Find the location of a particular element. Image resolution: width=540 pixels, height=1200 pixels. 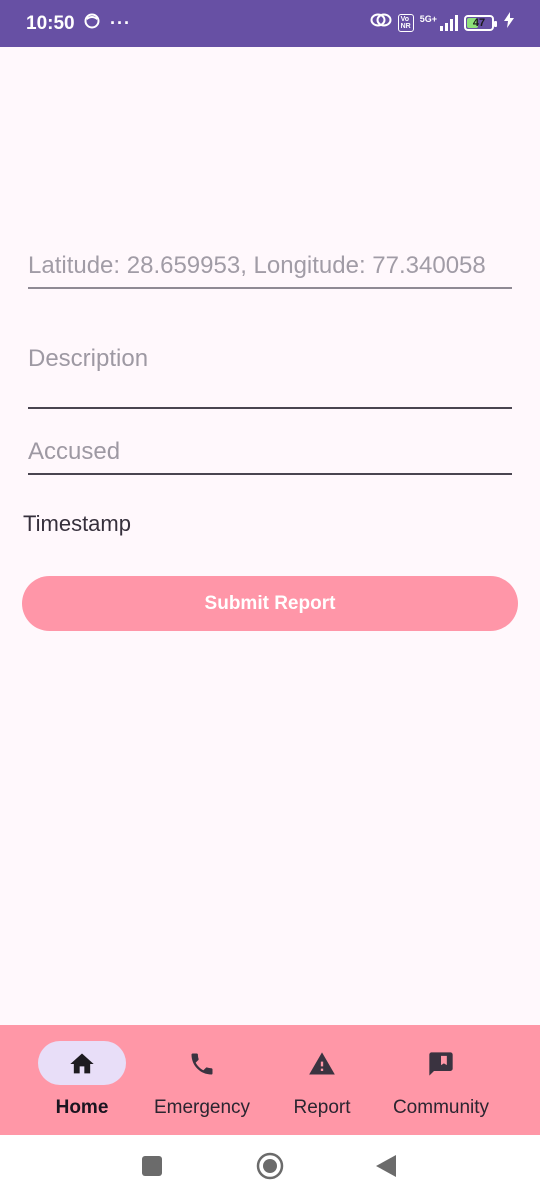

location-underline is located at coordinates (270, 288).